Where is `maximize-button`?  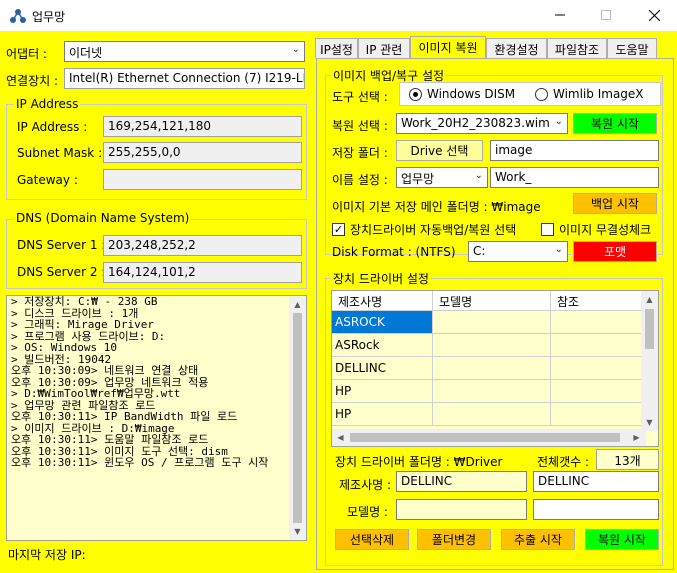
maximize-button is located at coordinates (606, 15).